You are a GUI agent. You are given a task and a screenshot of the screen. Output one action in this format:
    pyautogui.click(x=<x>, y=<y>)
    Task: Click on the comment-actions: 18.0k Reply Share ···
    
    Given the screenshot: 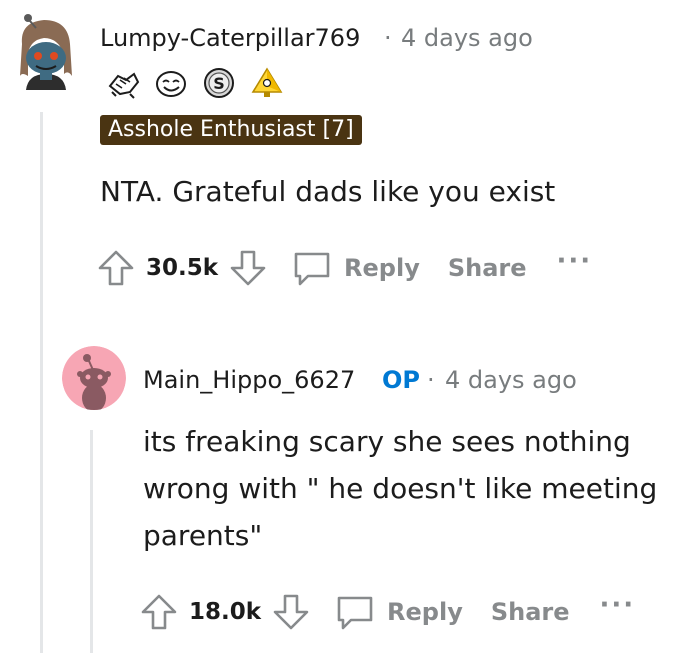 What is the action you would take?
    pyautogui.click(x=387, y=612)
    